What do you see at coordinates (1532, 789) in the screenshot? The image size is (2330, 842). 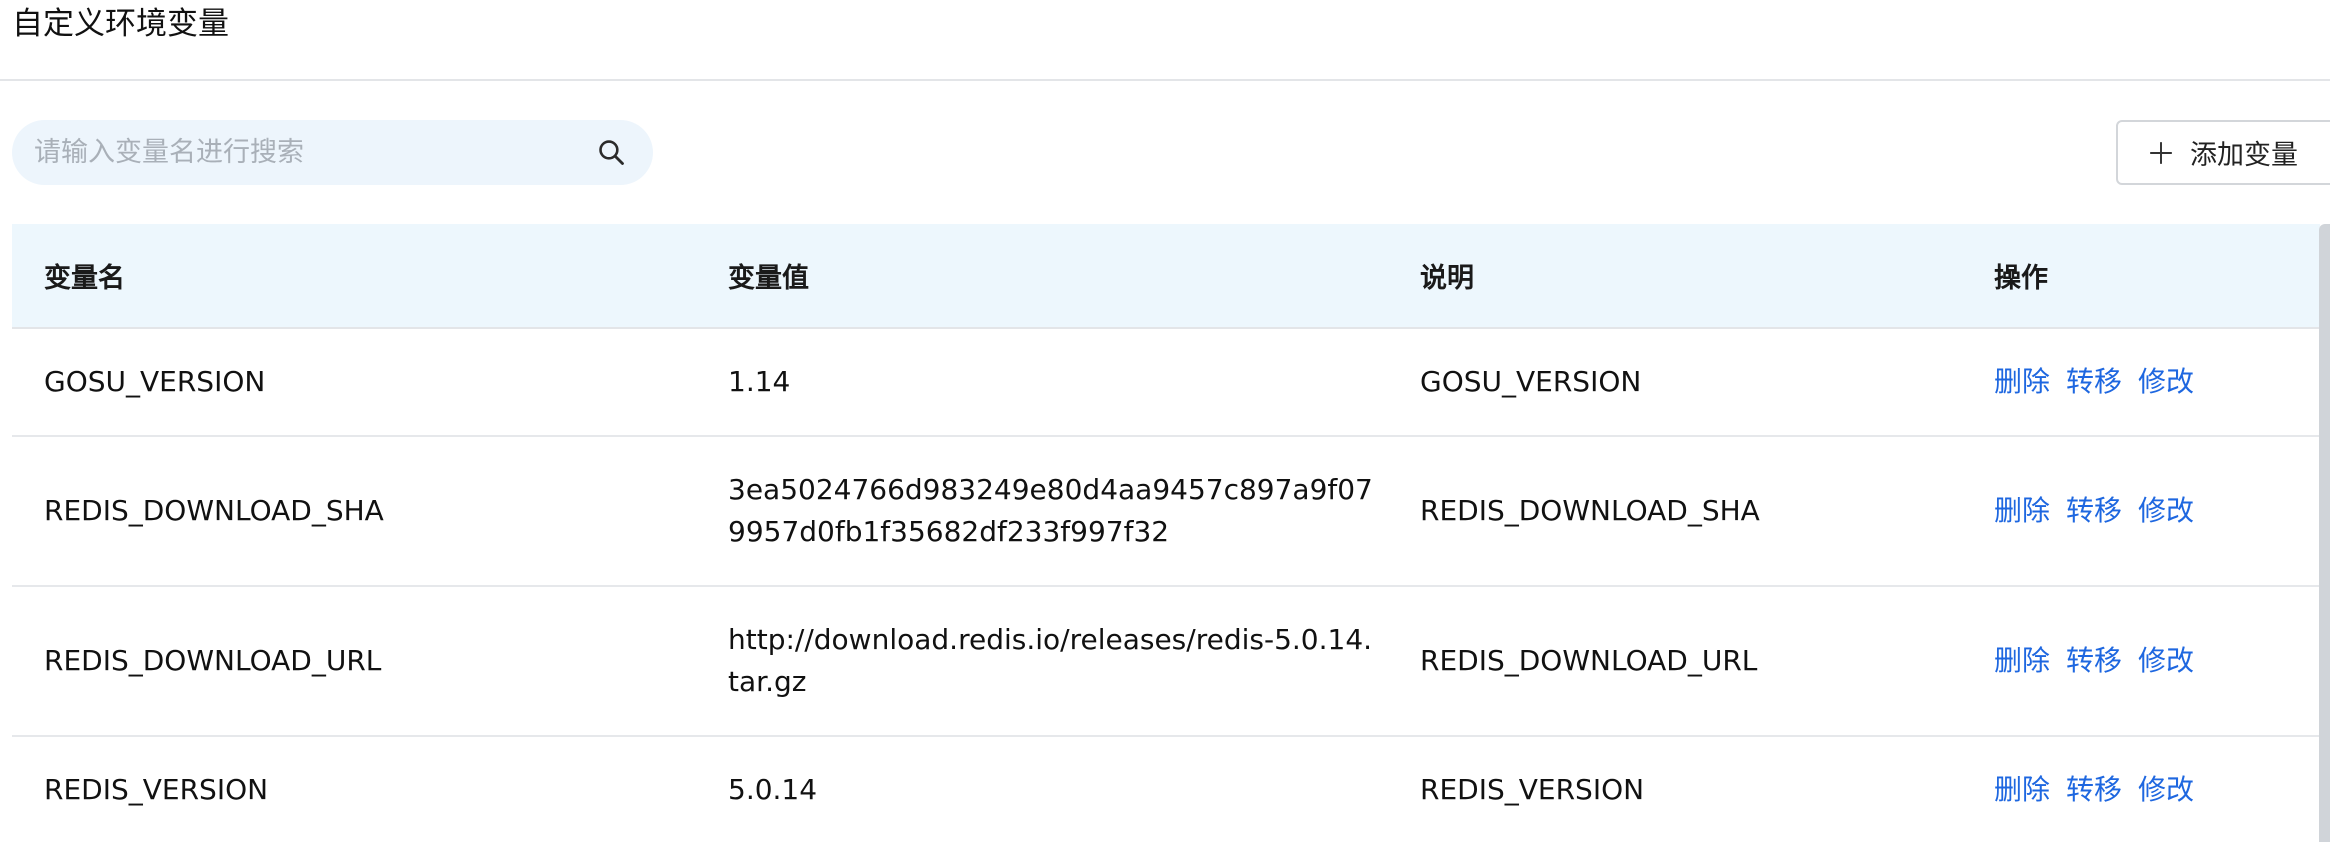 I see `variable-description: REDIS_VERSION` at bounding box center [1532, 789].